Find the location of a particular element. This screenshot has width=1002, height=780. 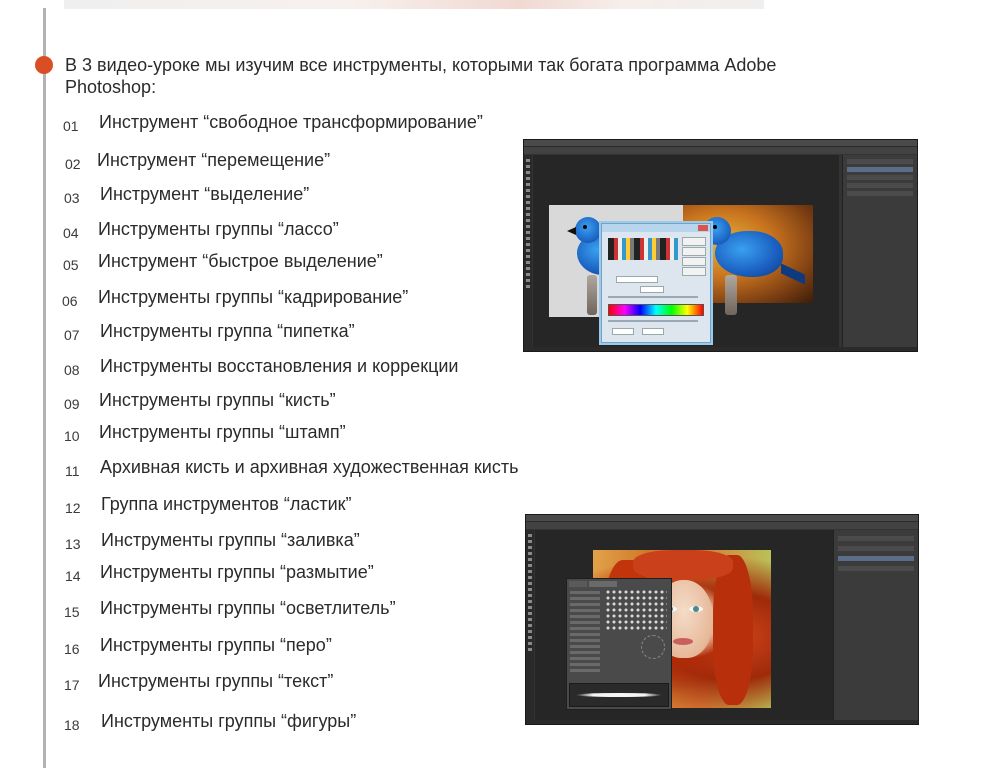

brush-presets-panel is located at coordinates (619, 644).